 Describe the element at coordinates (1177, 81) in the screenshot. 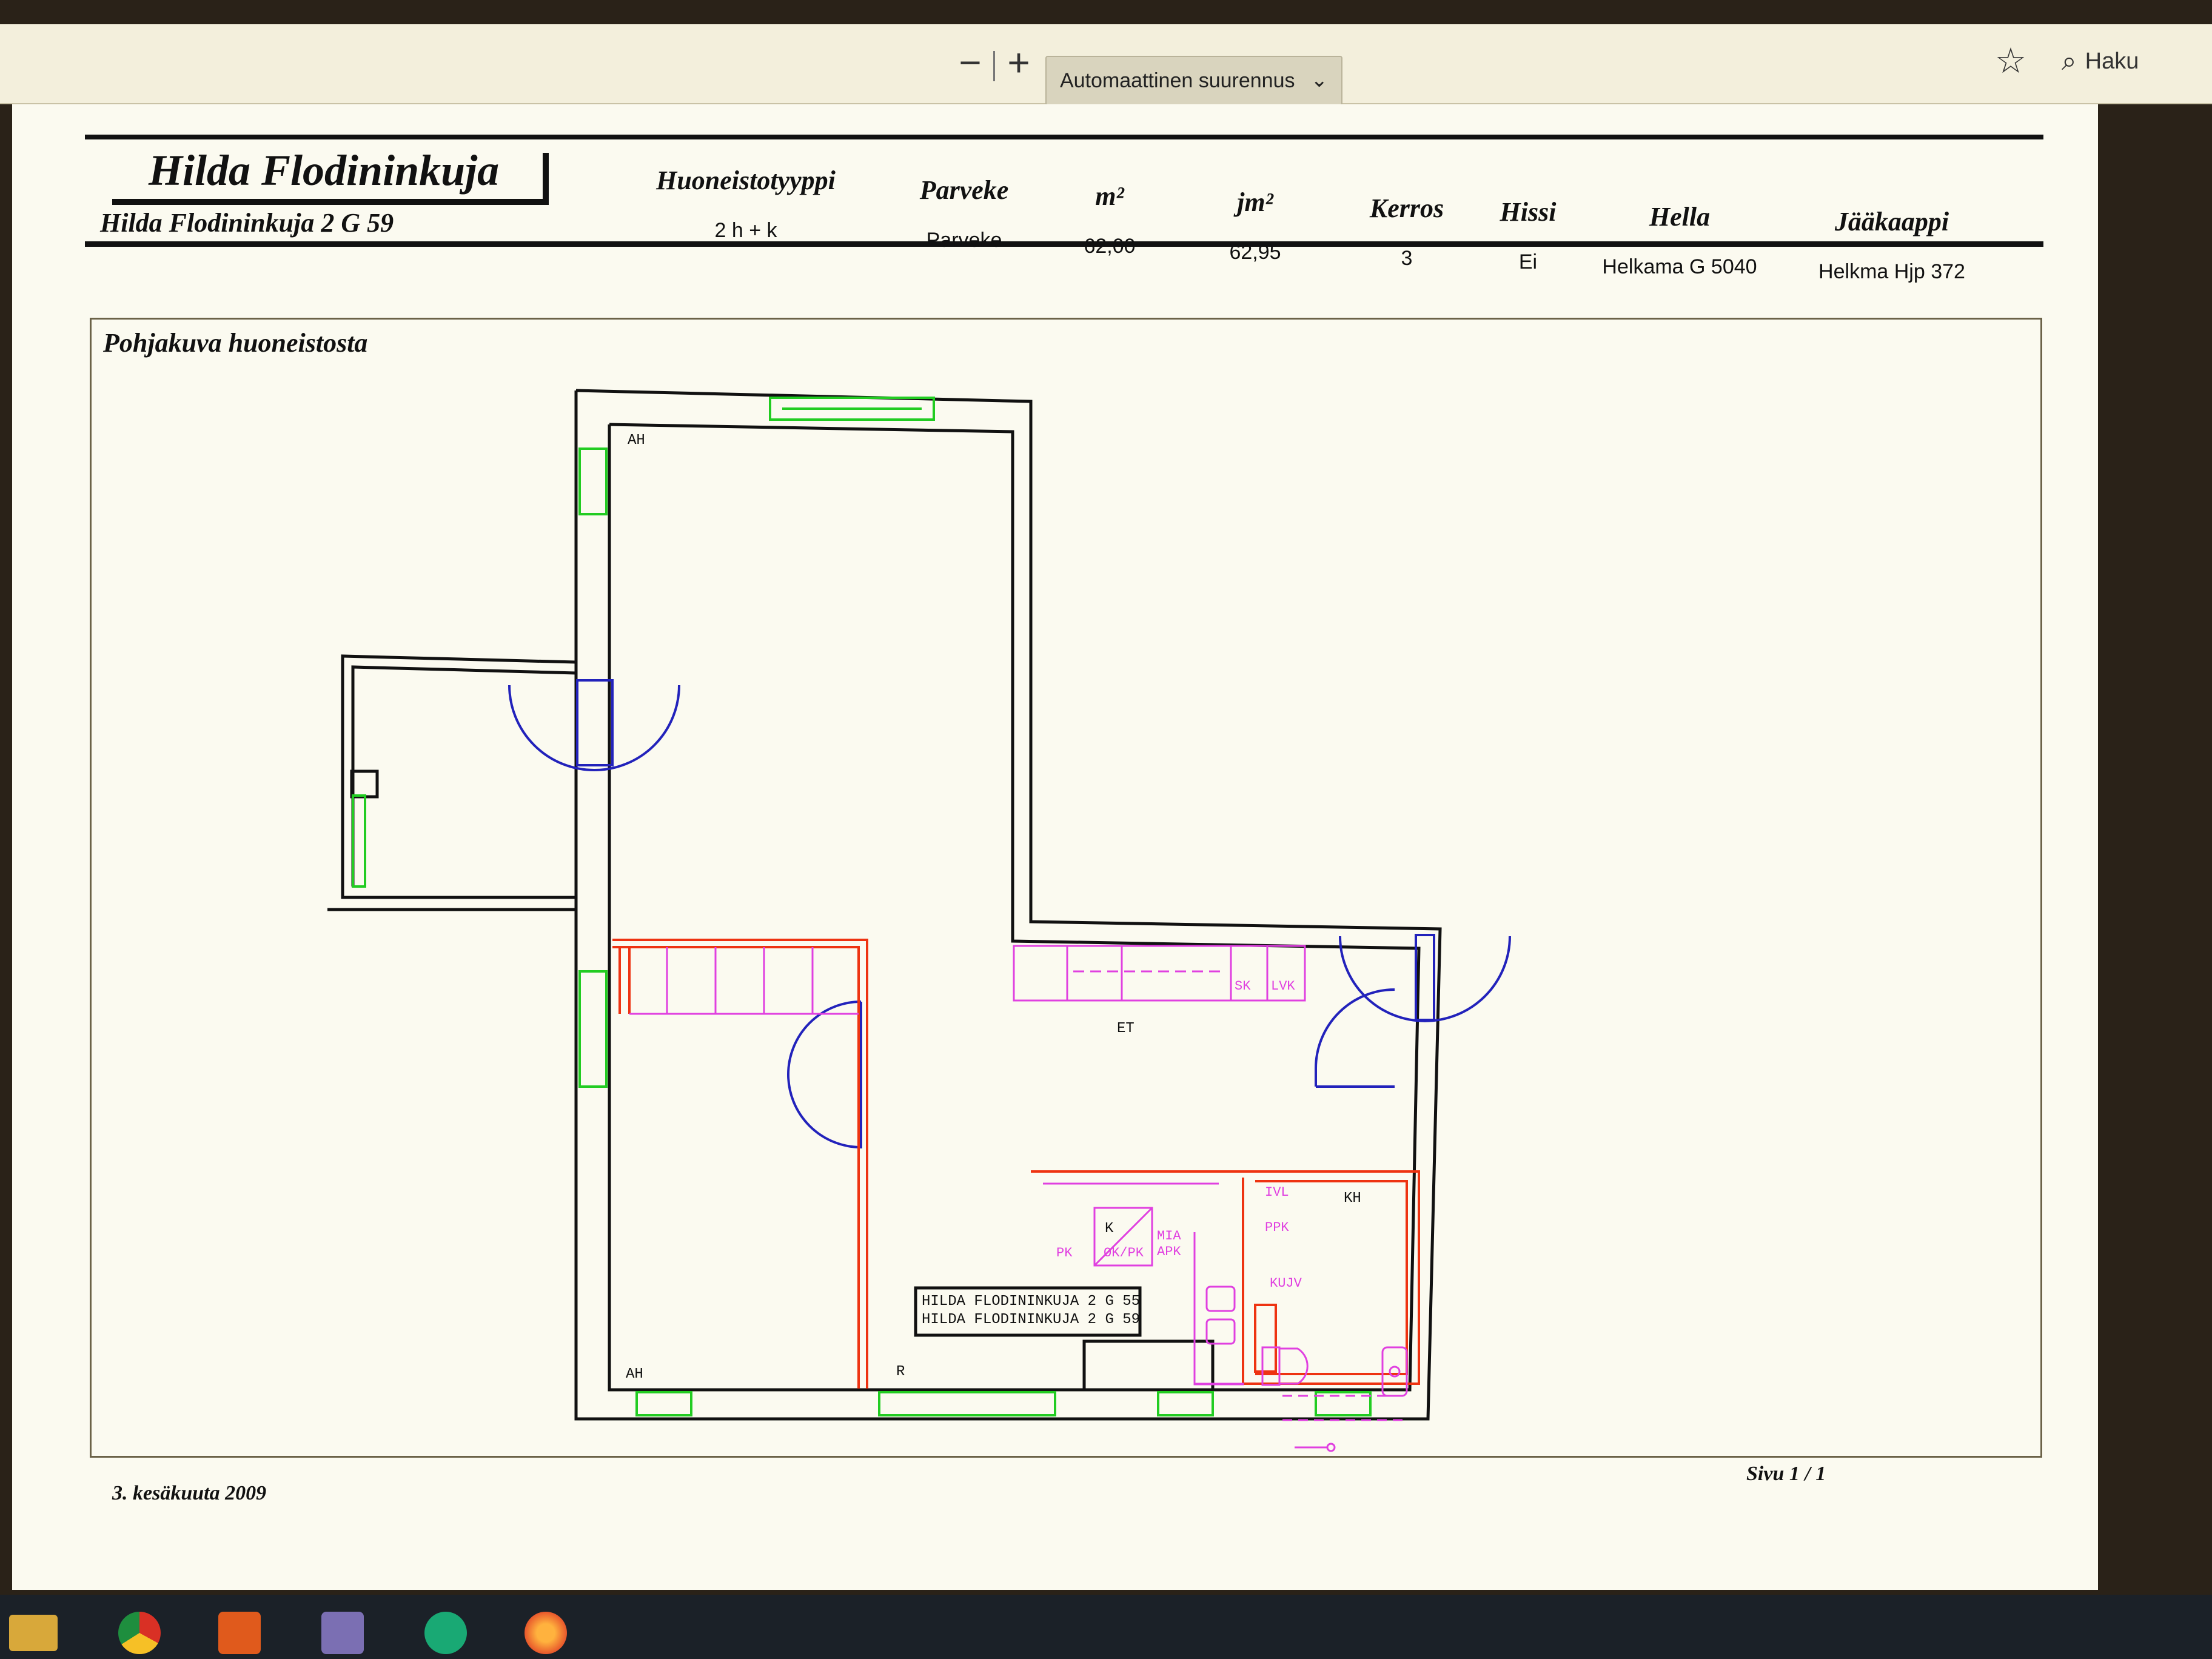

I see `zoom-select-value: Automaattinen suurennus` at that location.